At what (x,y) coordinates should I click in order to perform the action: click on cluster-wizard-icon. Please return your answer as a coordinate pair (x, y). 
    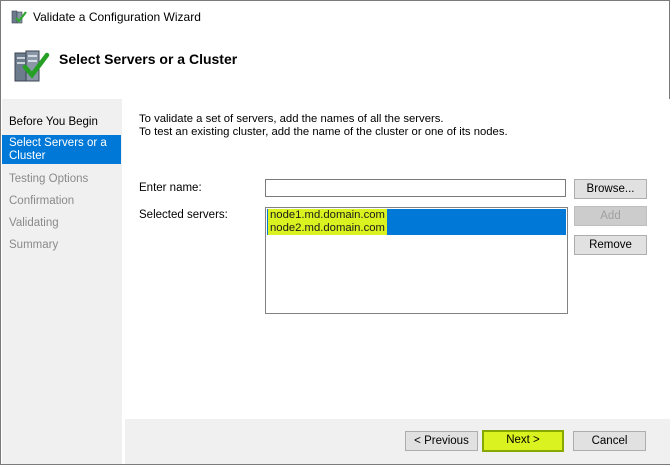
    Looking at the image, I should click on (19, 17).